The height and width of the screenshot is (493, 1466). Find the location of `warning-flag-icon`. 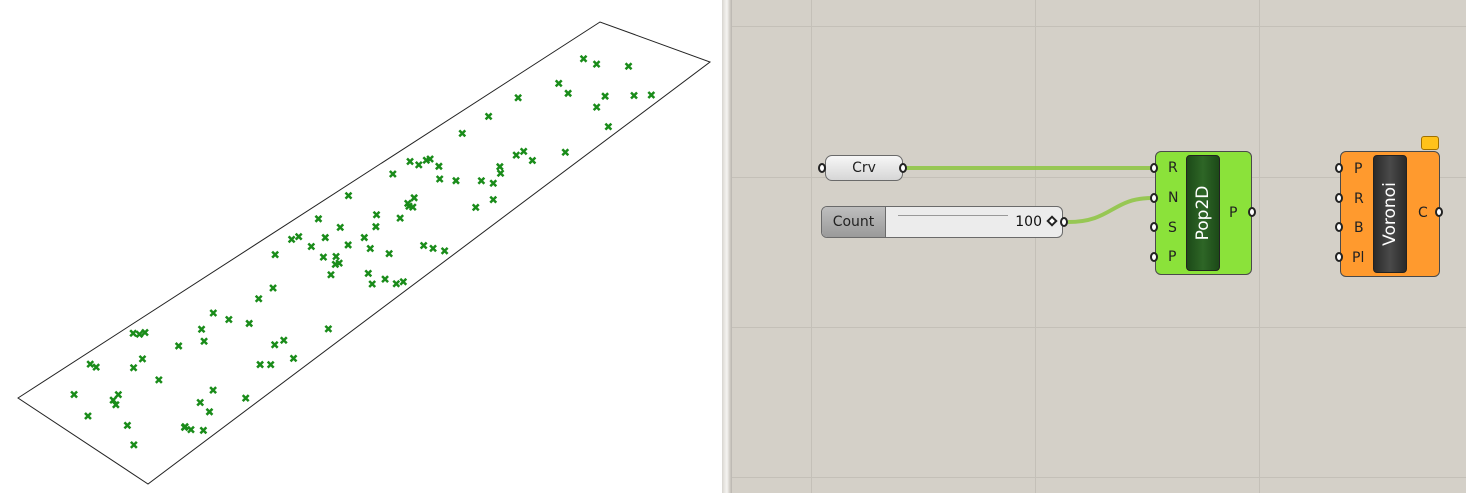

warning-flag-icon is located at coordinates (1430, 143).